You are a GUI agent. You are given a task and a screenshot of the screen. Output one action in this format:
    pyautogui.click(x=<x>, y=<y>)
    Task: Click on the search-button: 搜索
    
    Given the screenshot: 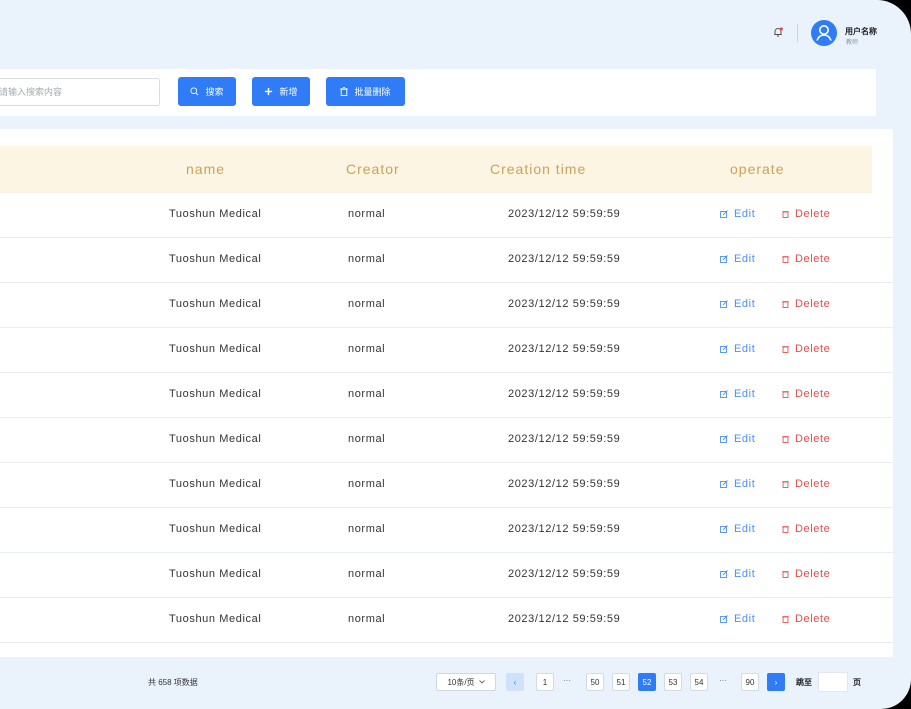 What is the action you would take?
    pyautogui.click(x=207, y=91)
    